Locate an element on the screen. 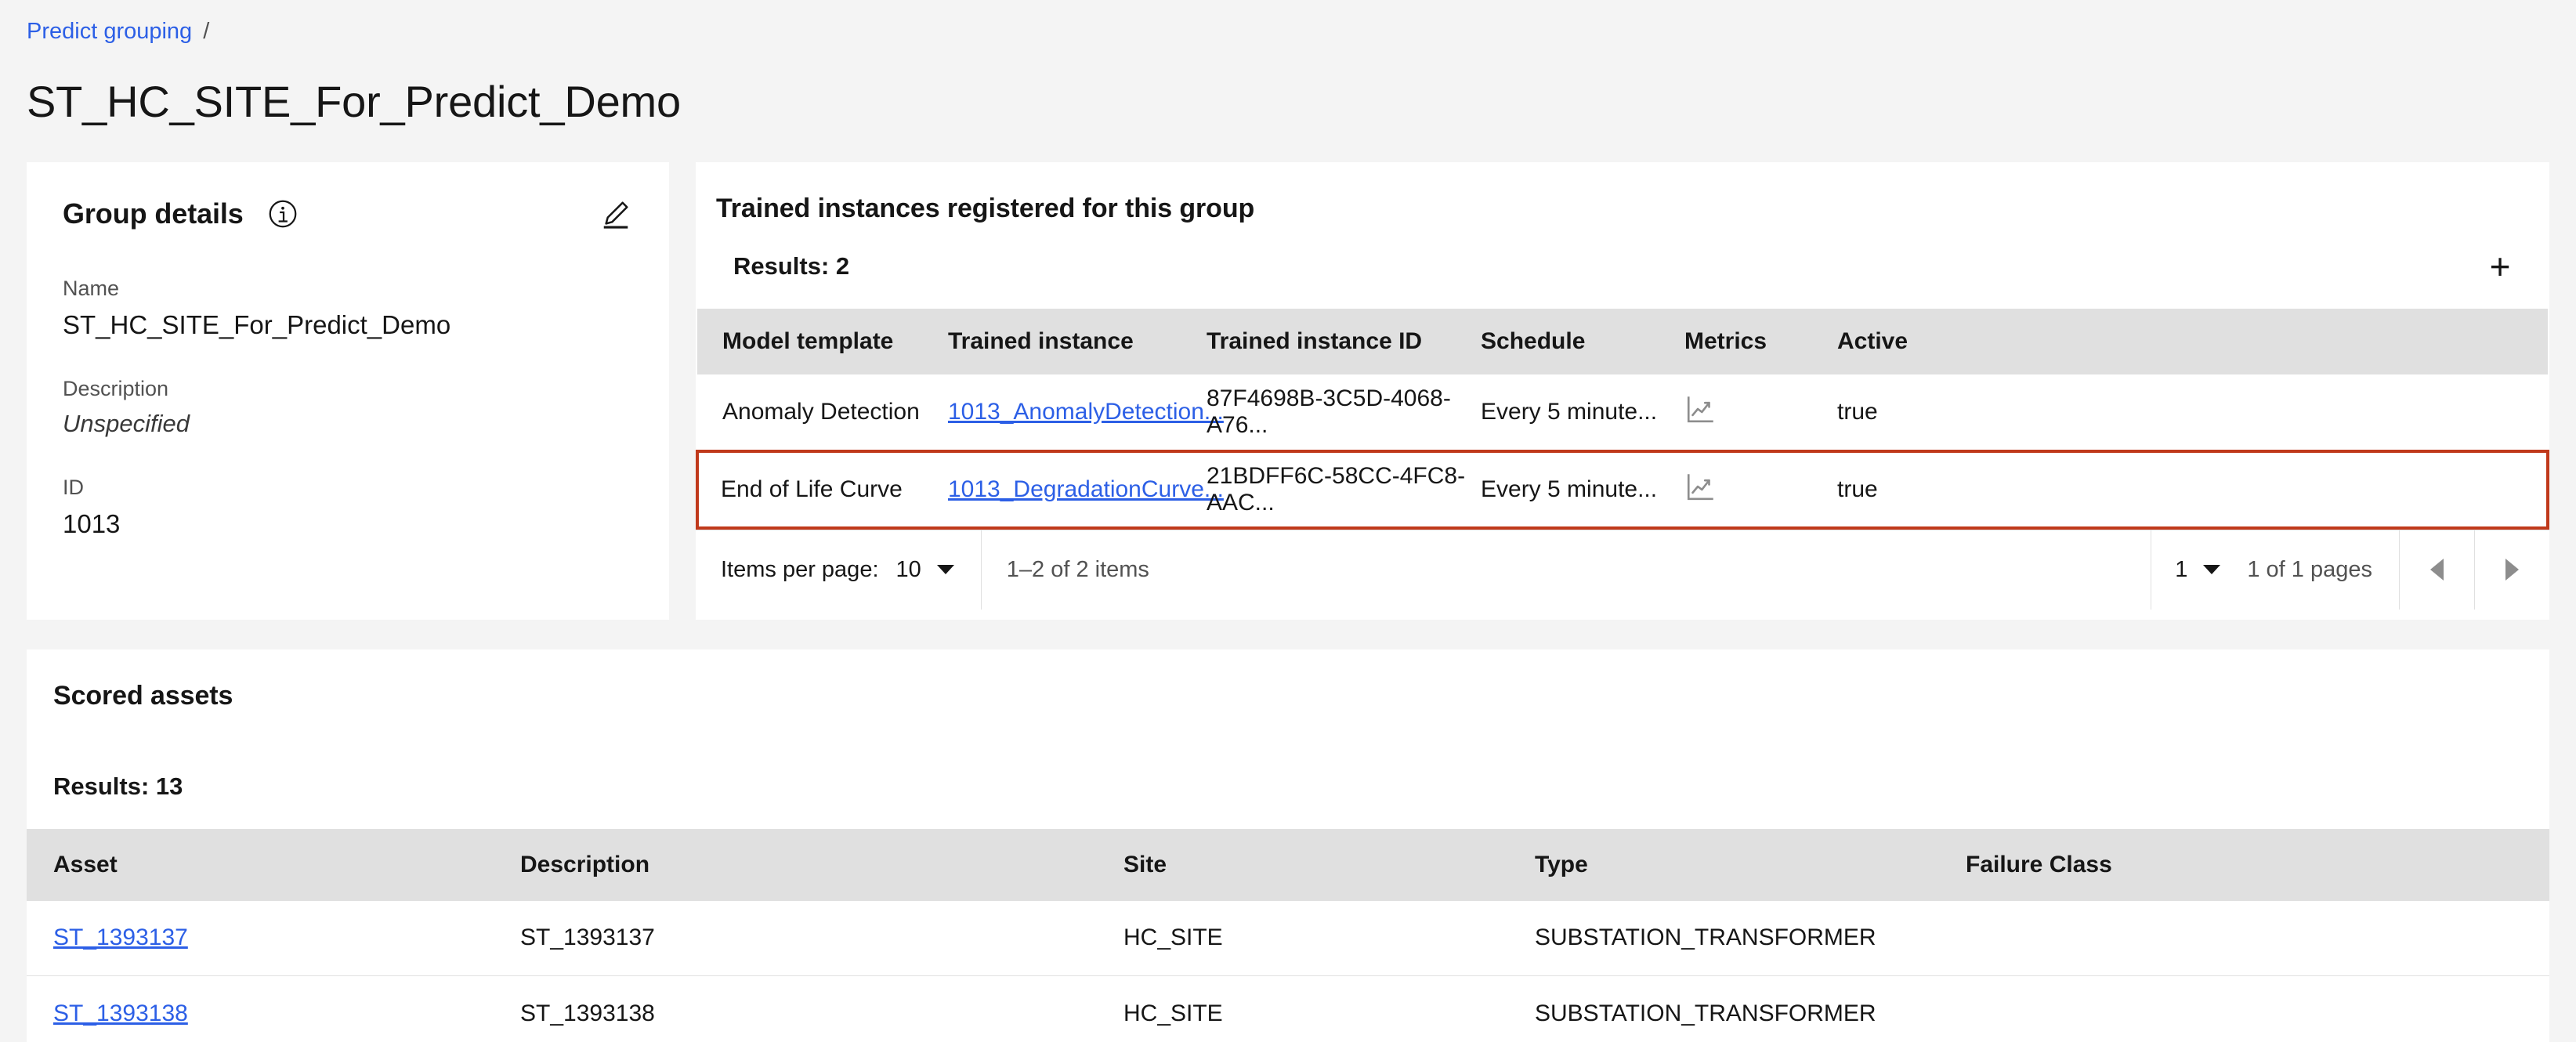 The image size is (2576, 1042). column-header-description: Description is located at coordinates (821, 864).